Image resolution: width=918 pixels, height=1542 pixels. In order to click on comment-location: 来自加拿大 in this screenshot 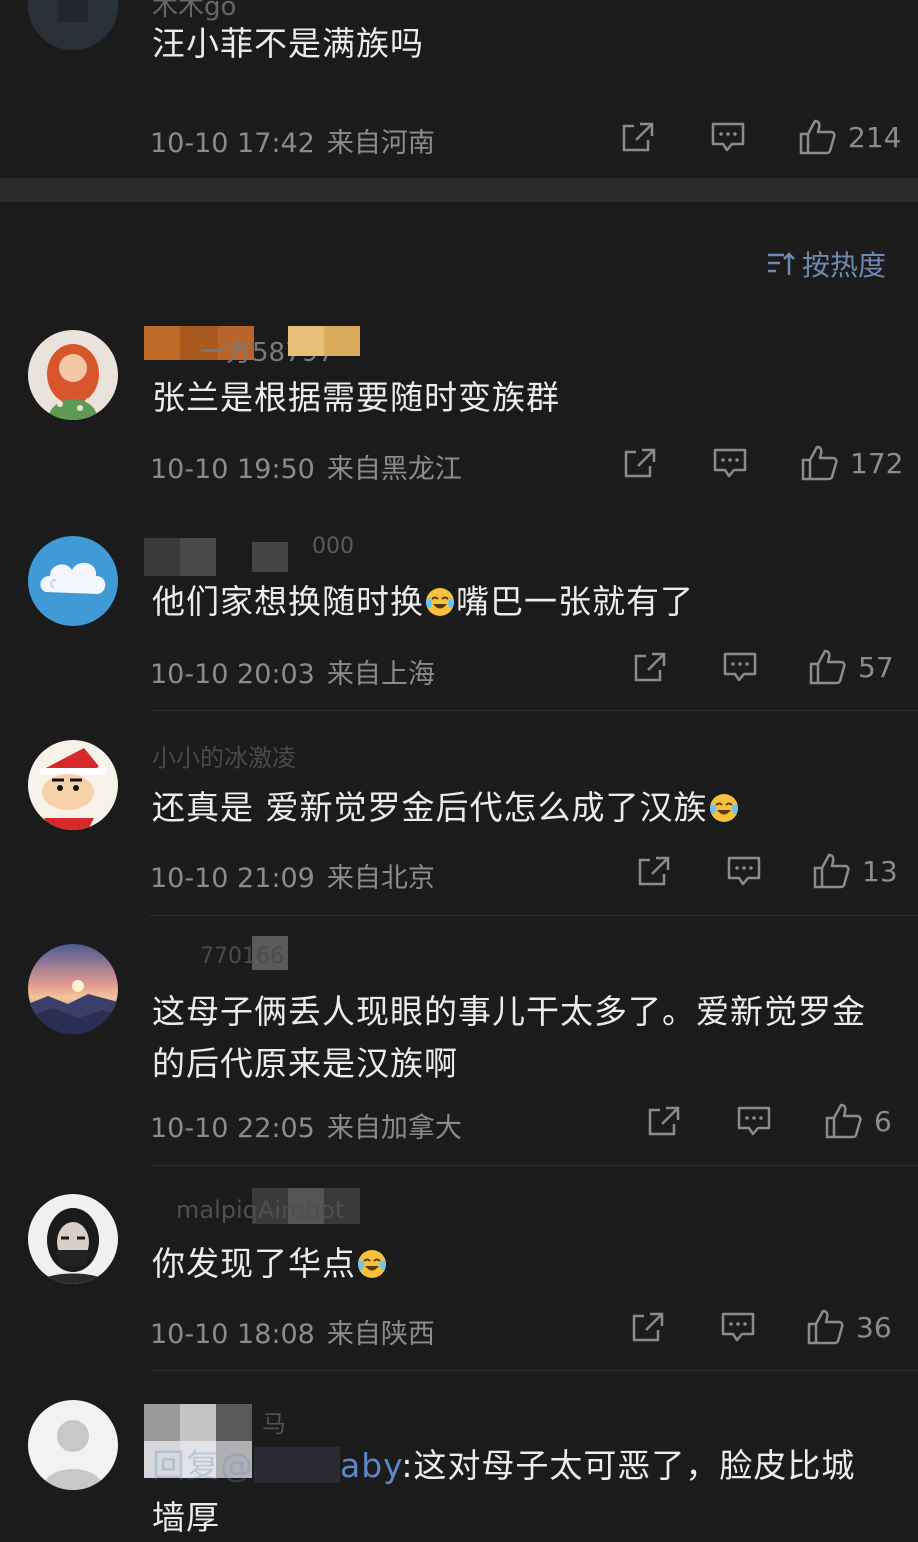, I will do `click(394, 1128)`.